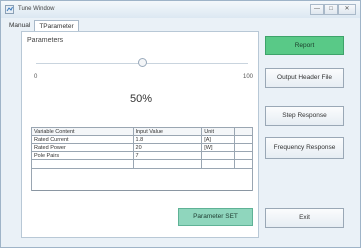 This screenshot has width=361, height=248. Describe the element at coordinates (19, 25) in the screenshot. I see `tab-manual: Manual` at that location.